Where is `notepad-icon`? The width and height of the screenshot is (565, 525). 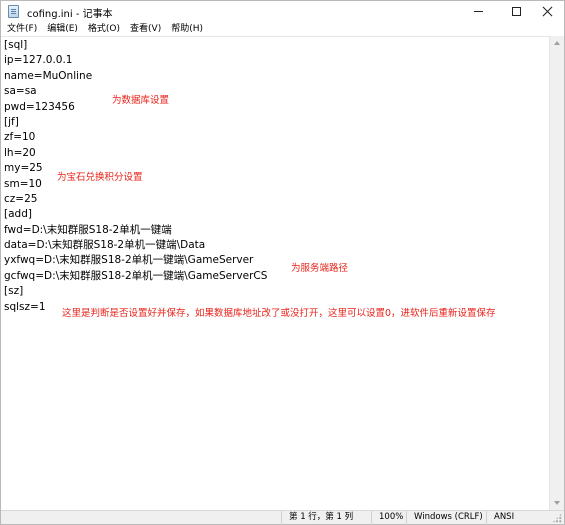
notepad-icon is located at coordinates (13, 11).